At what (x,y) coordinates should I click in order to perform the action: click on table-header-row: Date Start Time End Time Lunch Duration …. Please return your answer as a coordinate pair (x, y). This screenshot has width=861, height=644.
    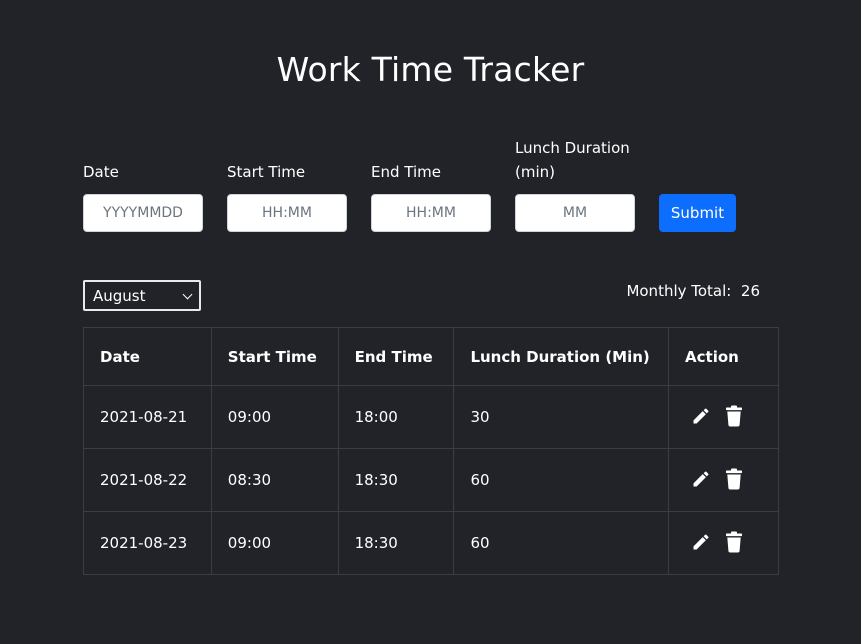
    Looking at the image, I should click on (431, 356).